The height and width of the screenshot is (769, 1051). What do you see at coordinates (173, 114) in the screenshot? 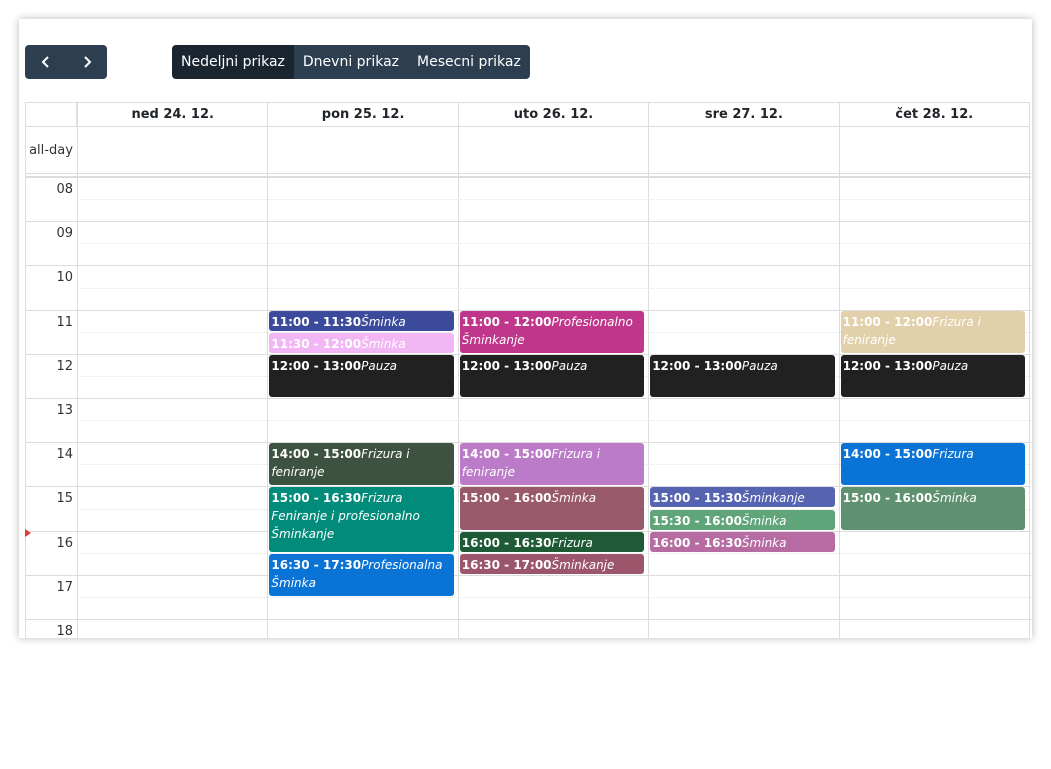
I see `day-header: ned 24. 12.` at bounding box center [173, 114].